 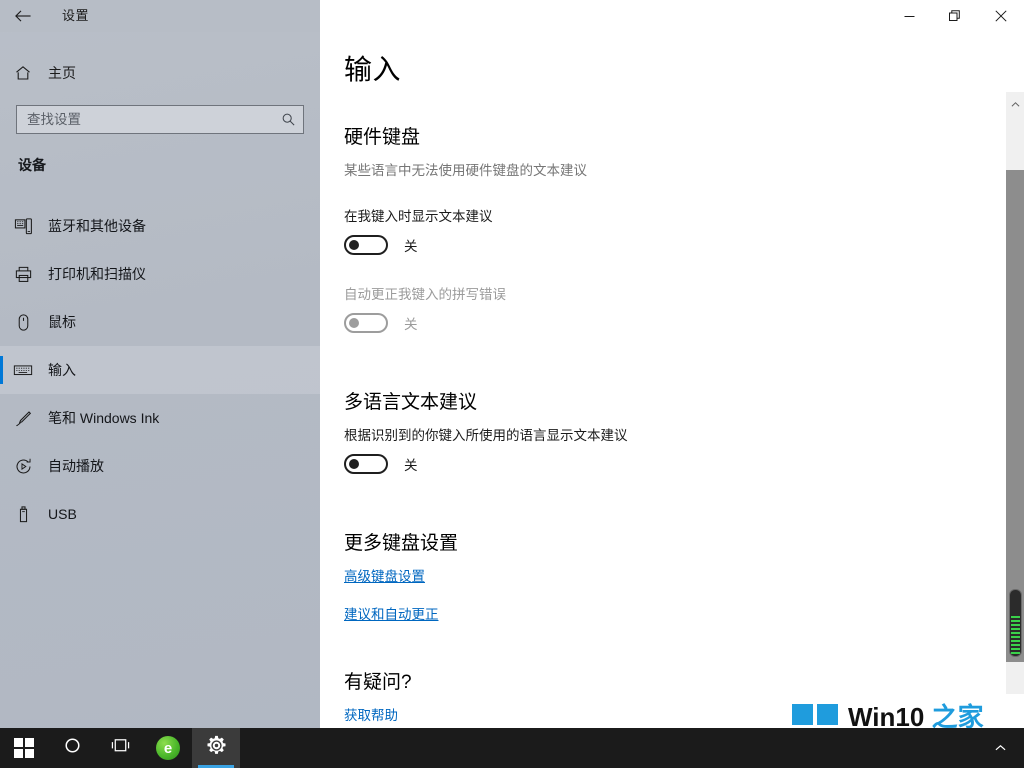 I want to click on setting-label-show-suggestions: 在我键入时显示文本建议, so click(x=418, y=216).